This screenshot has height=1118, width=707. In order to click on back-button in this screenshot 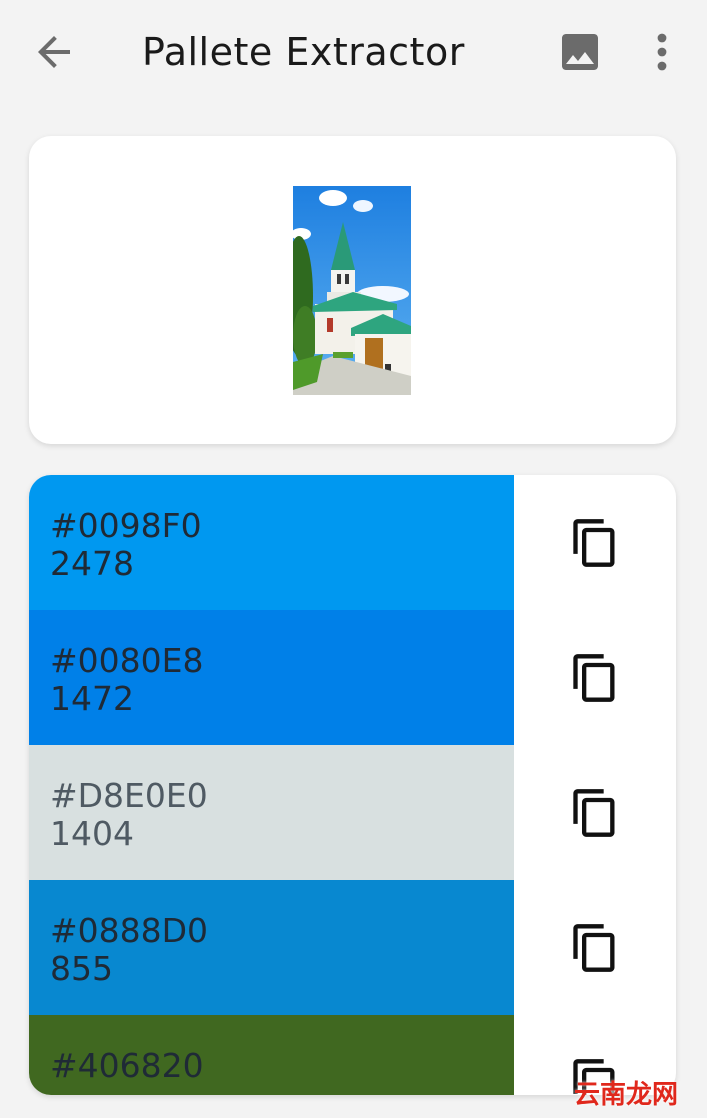, I will do `click(54, 52)`.